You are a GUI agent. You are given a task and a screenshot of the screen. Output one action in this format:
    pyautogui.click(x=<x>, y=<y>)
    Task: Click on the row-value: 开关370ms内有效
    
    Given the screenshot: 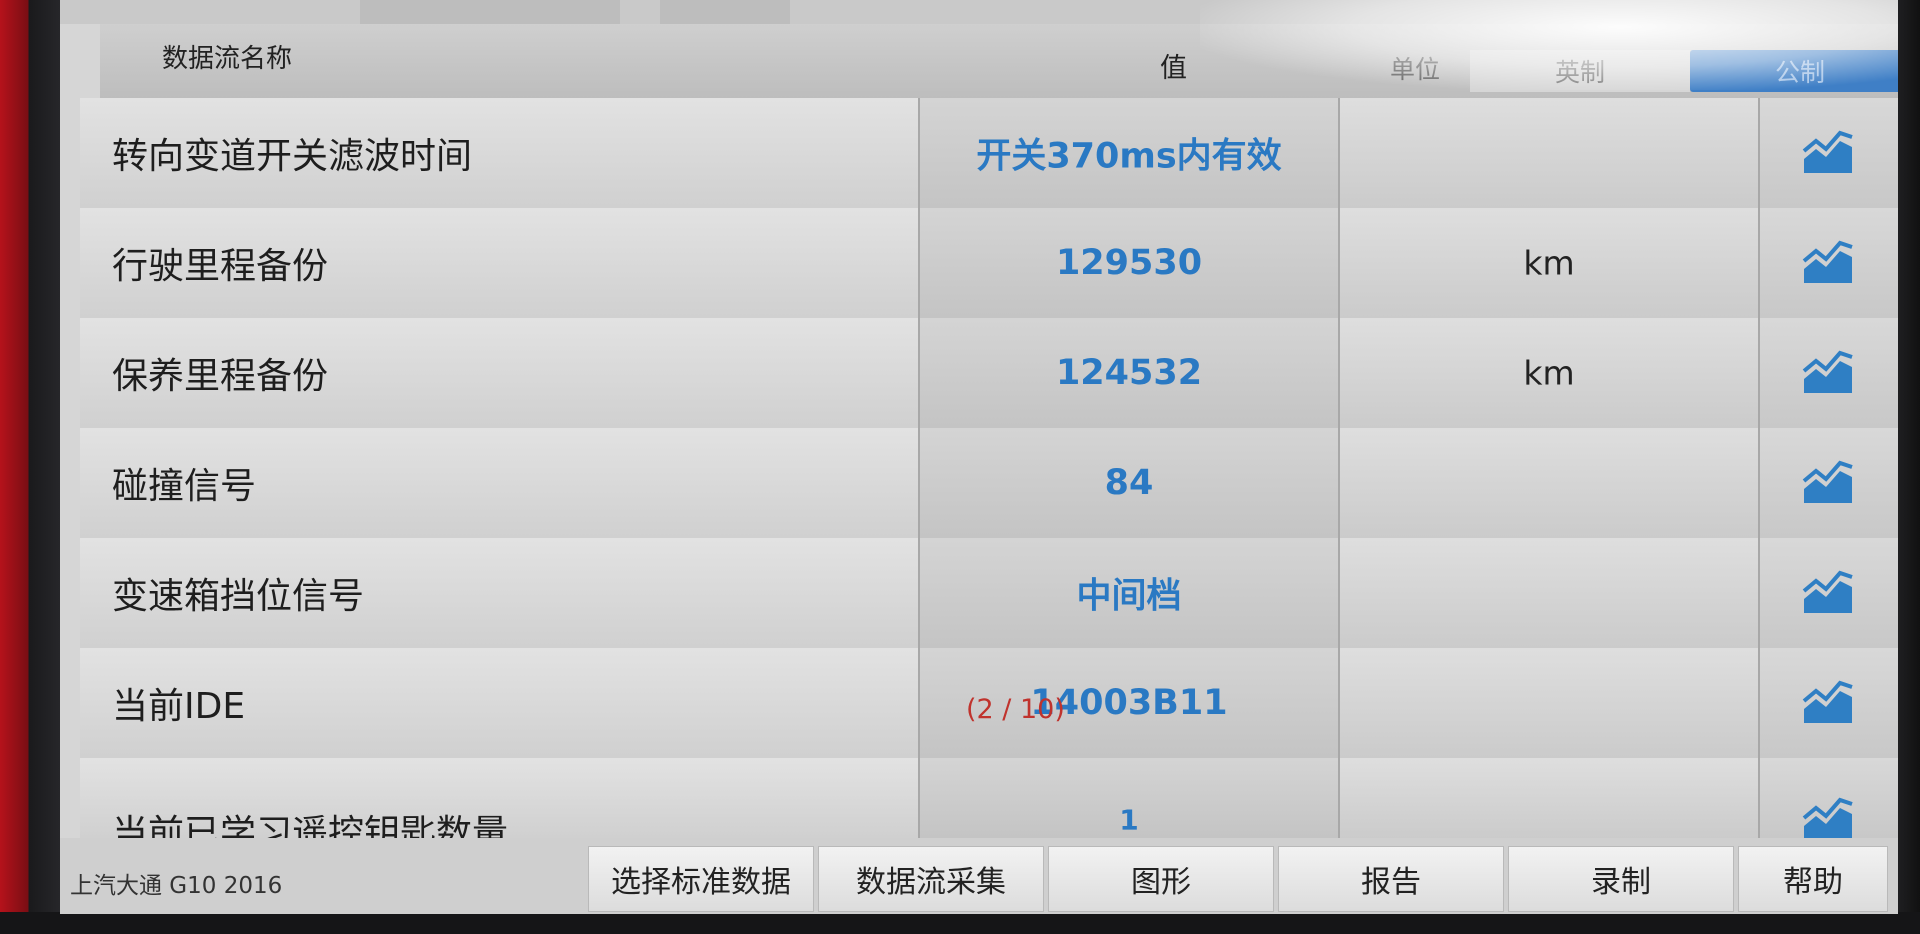 What is the action you would take?
    pyautogui.click(x=1129, y=156)
    